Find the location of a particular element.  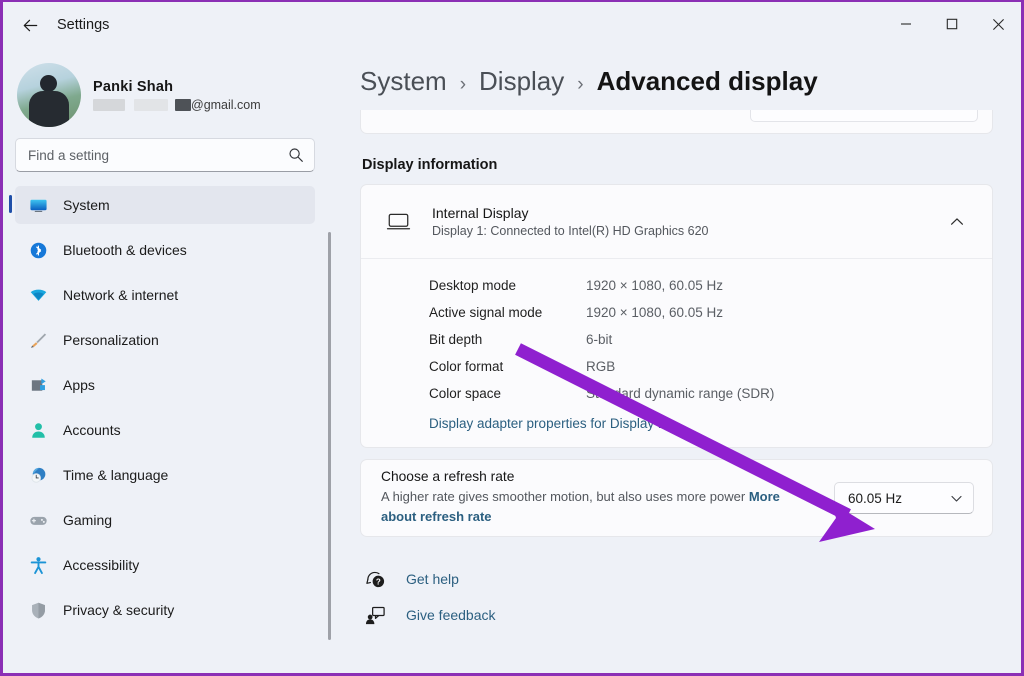

sidebar-item-label: System is located at coordinates (86, 205).